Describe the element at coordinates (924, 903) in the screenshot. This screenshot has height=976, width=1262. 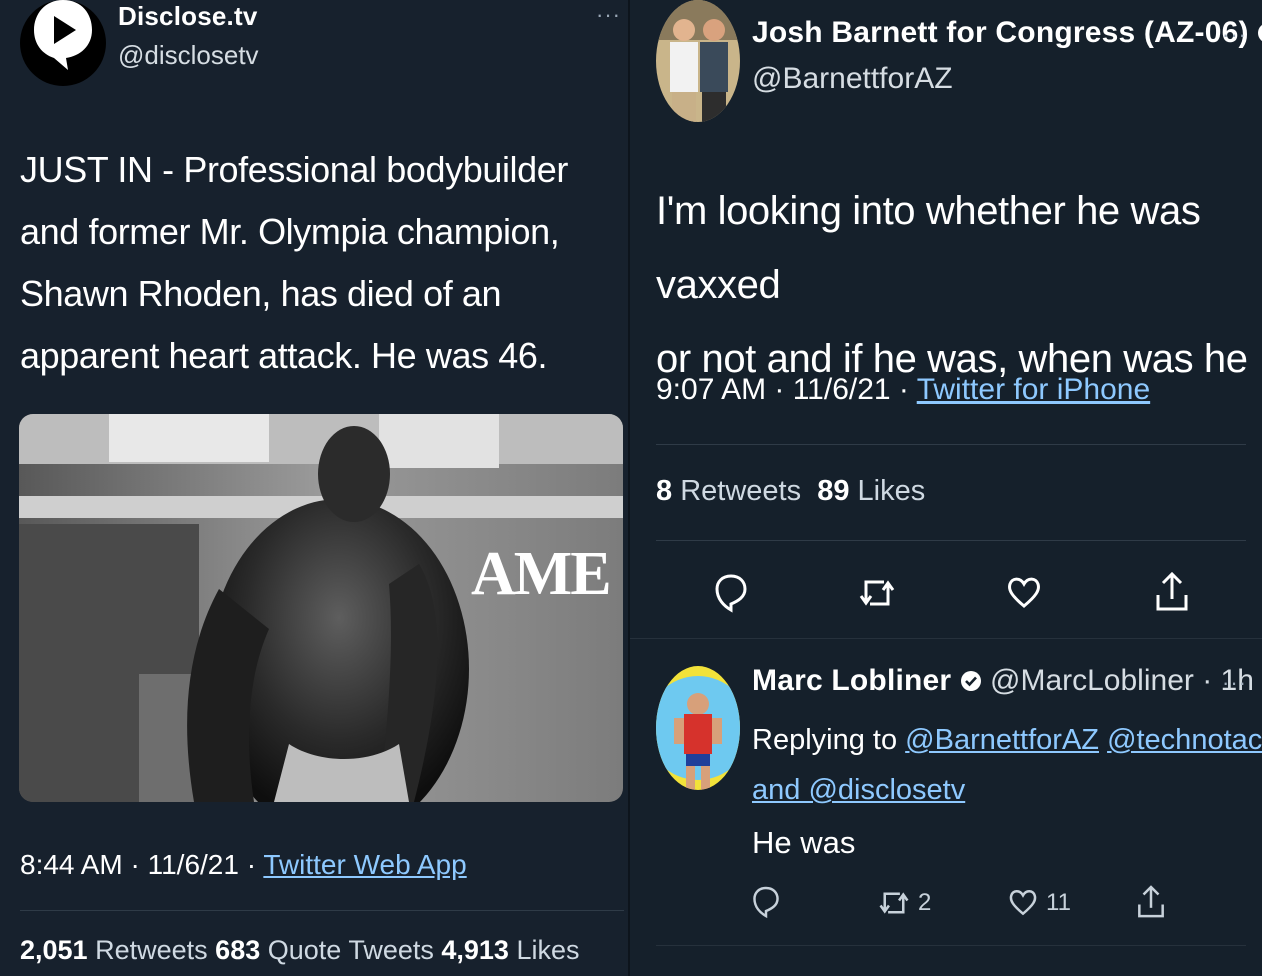
I see `reply-retweet-count: 2` at that location.